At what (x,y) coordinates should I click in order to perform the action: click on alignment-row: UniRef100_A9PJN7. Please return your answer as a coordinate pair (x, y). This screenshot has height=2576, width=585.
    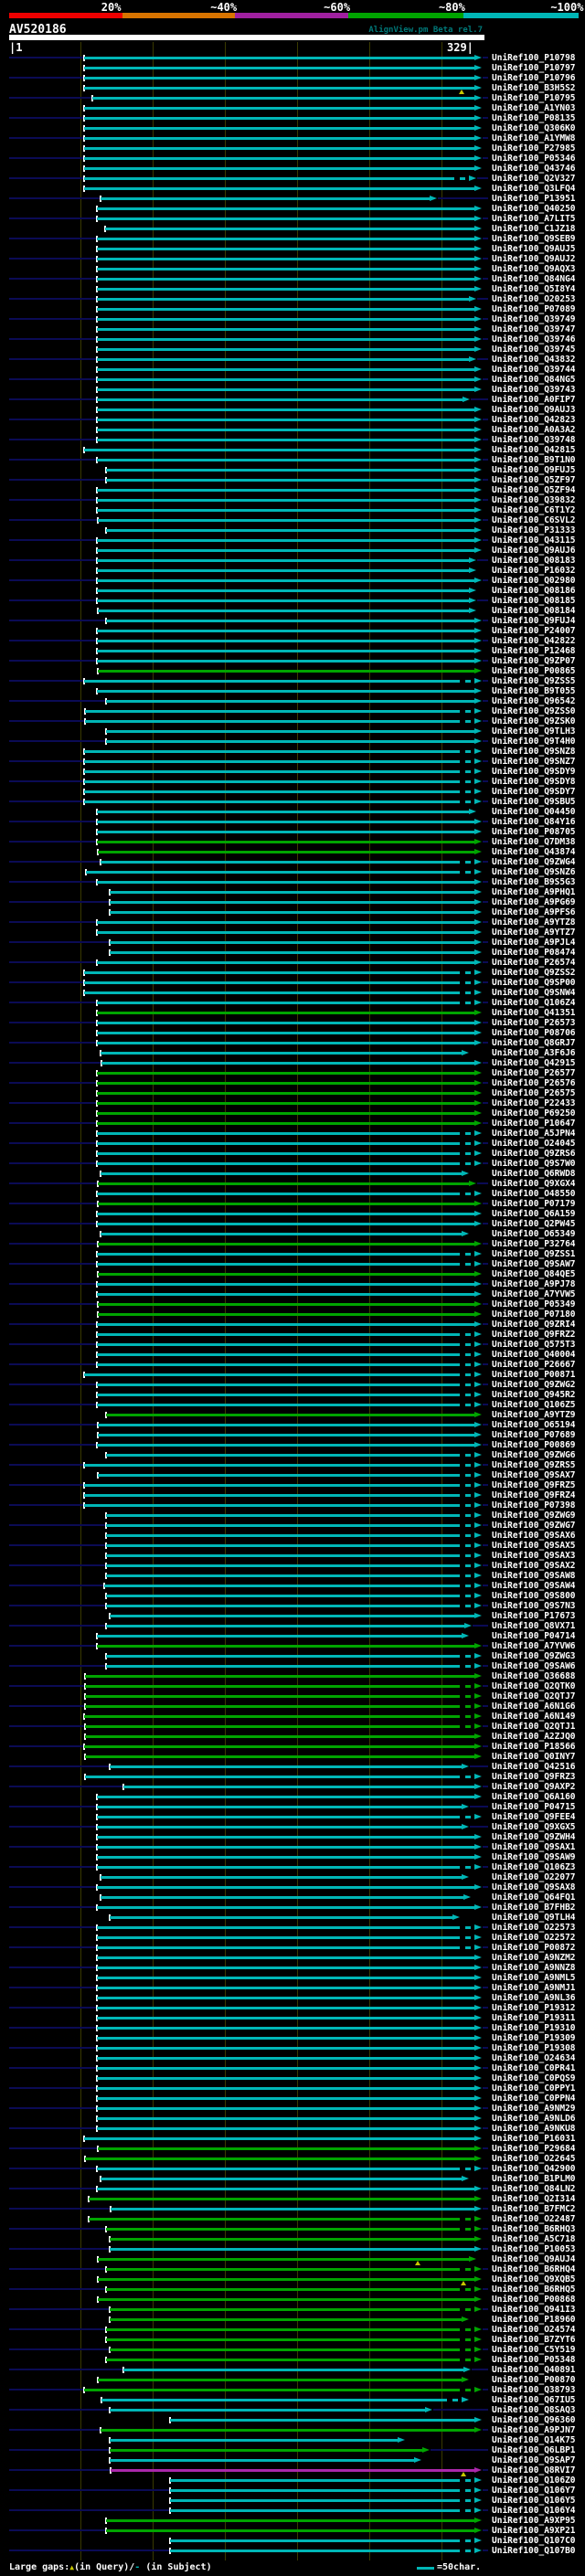
    Looking at the image, I should click on (293, 2430).